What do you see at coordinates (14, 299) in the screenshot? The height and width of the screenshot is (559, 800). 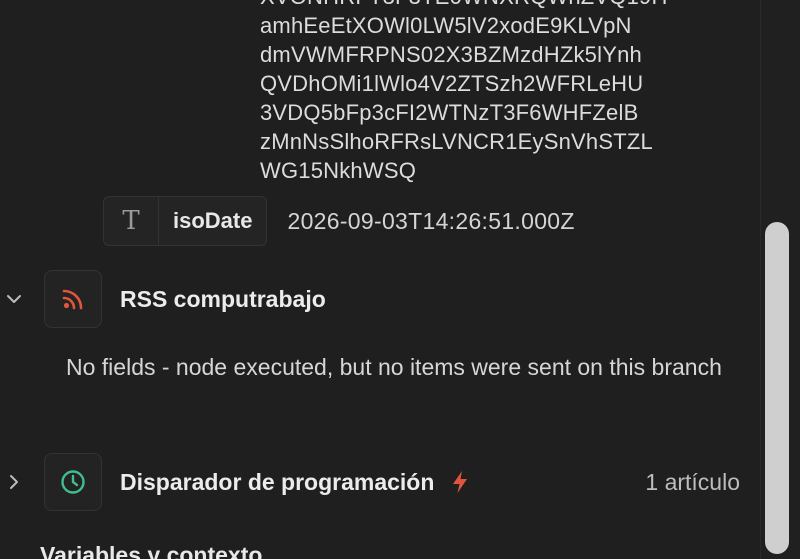 I see `chevron-down-icon` at bounding box center [14, 299].